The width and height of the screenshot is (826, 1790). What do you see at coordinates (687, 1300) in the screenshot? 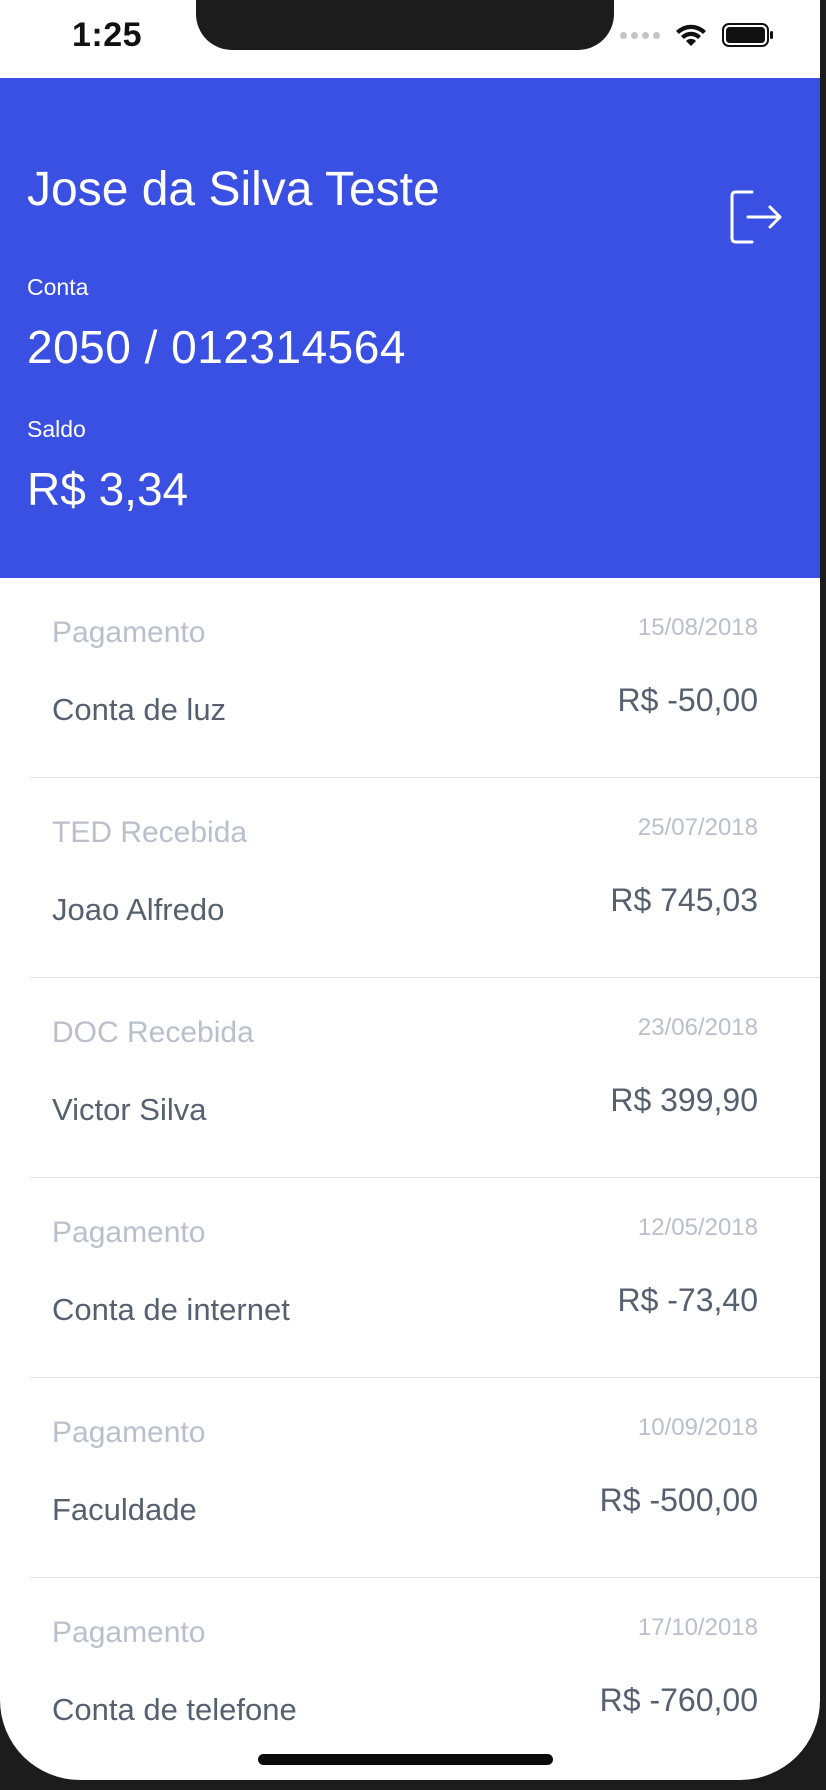
I see `transaction-amount: R$ -73,40` at bounding box center [687, 1300].